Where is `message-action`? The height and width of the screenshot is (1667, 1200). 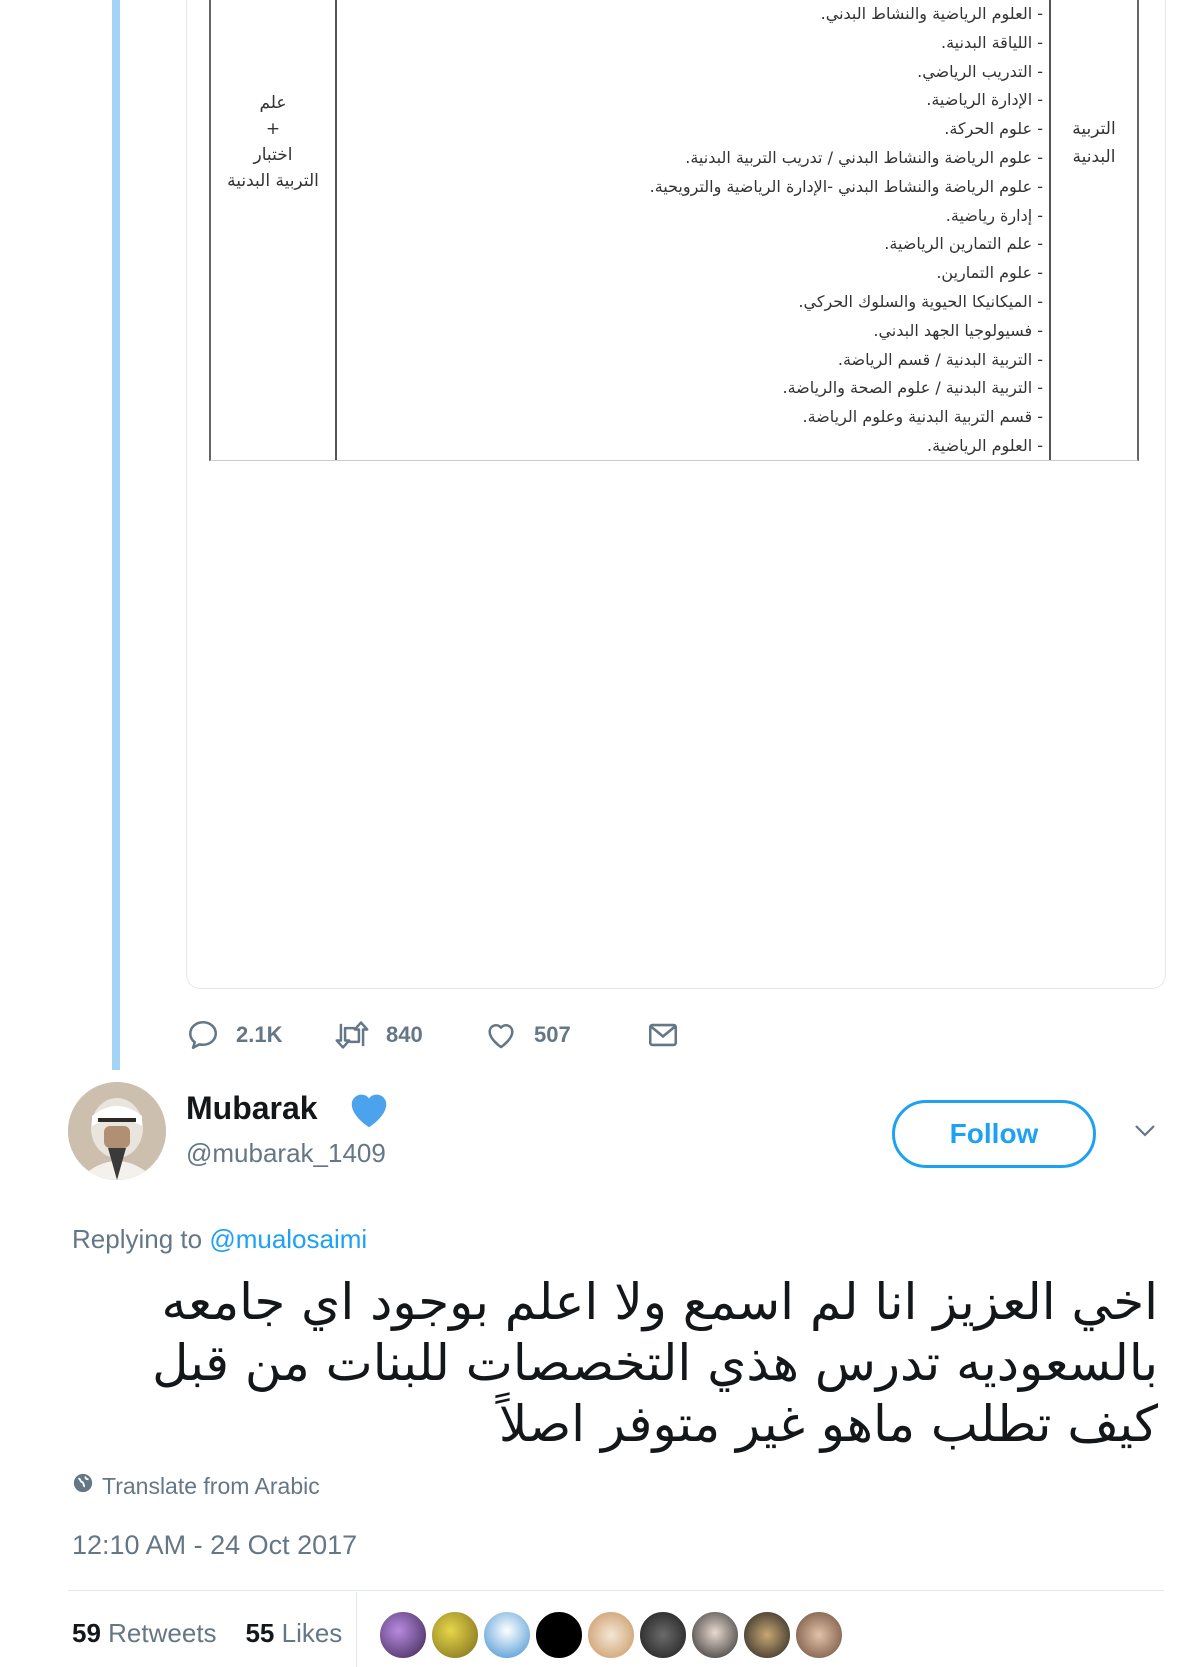 message-action is located at coordinates (663, 1035).